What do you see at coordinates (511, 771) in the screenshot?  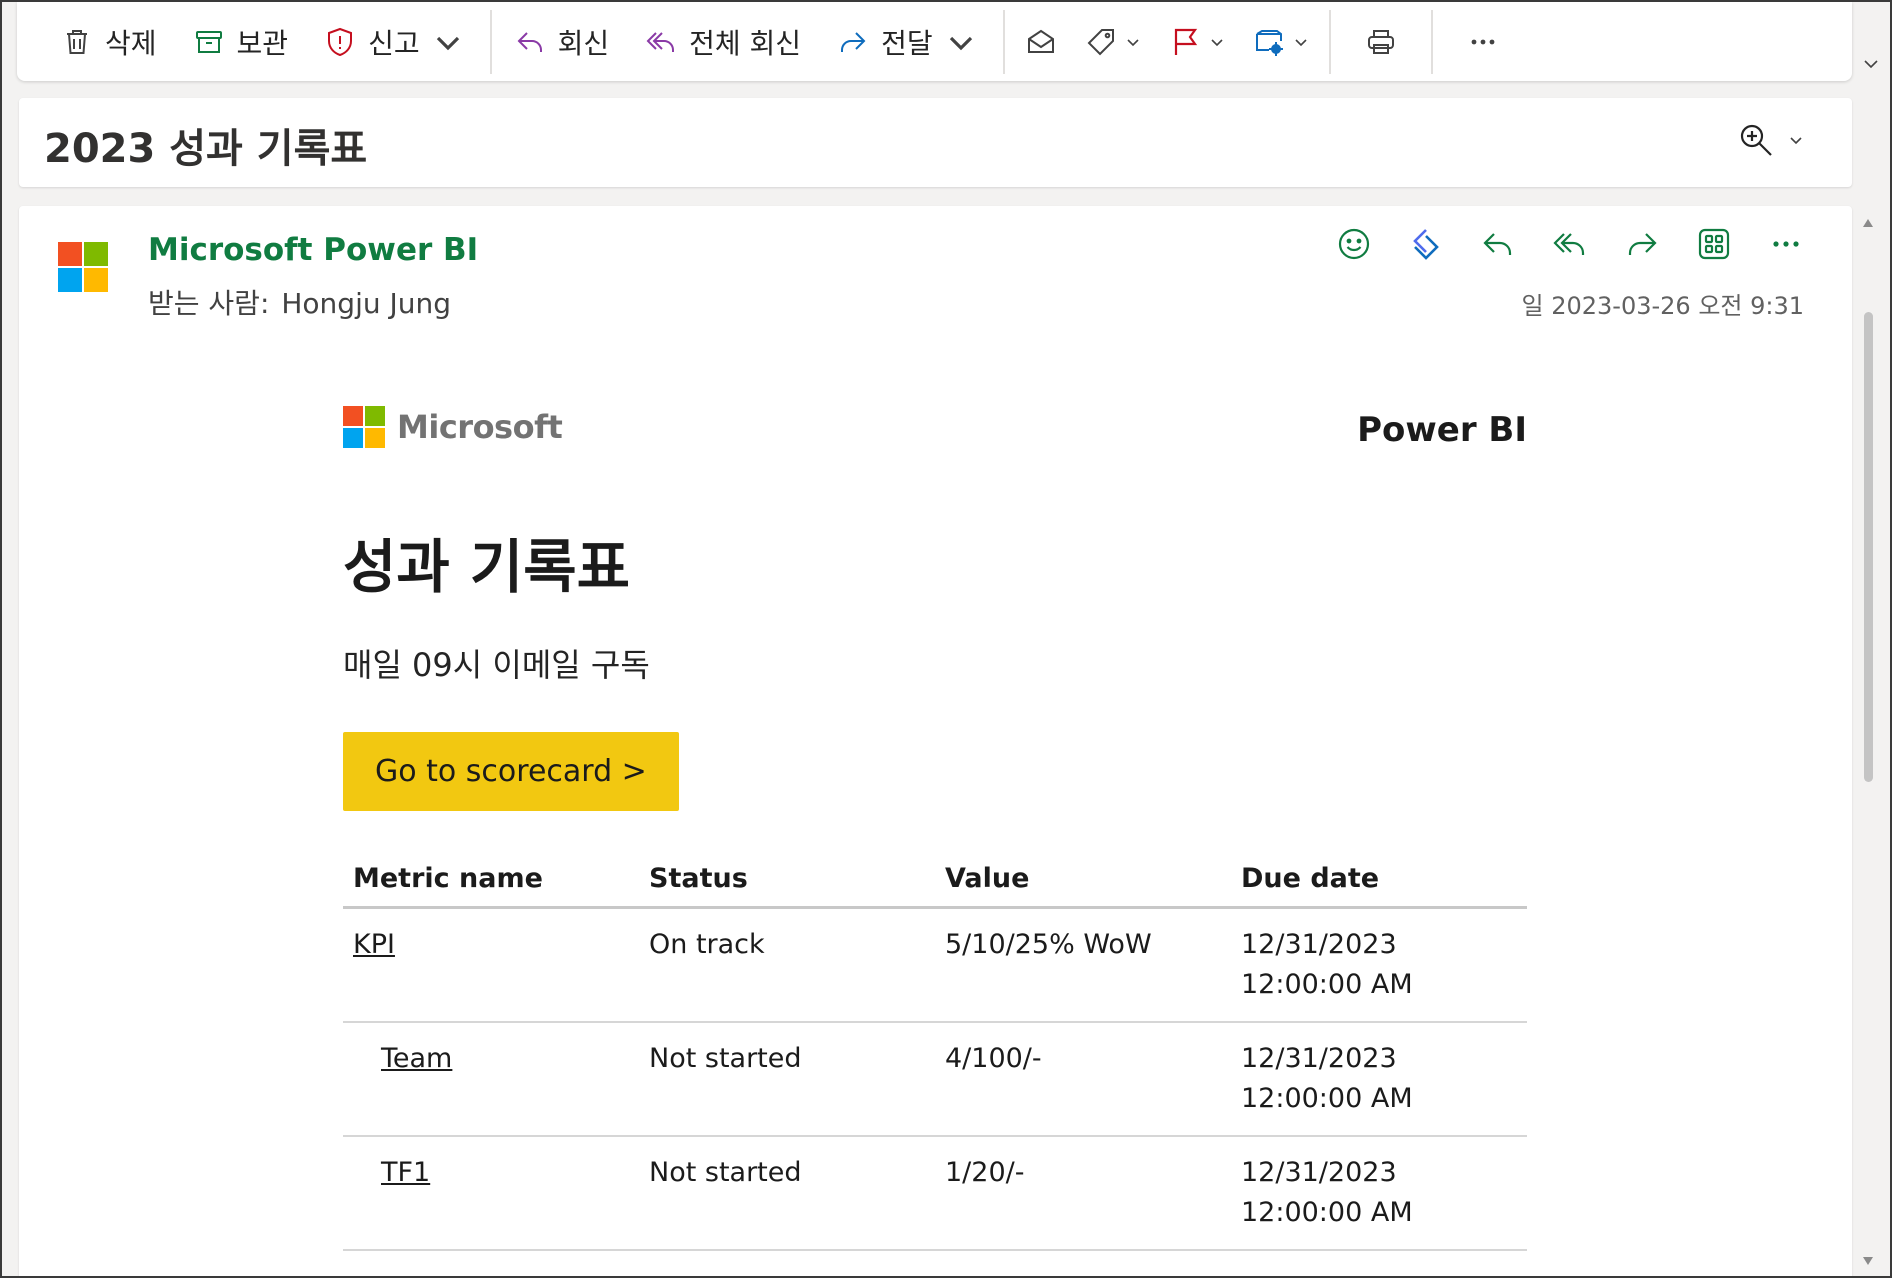 I see `go-to-scorecard-button: Go to scorecard >` at bounding box center [511, 771].